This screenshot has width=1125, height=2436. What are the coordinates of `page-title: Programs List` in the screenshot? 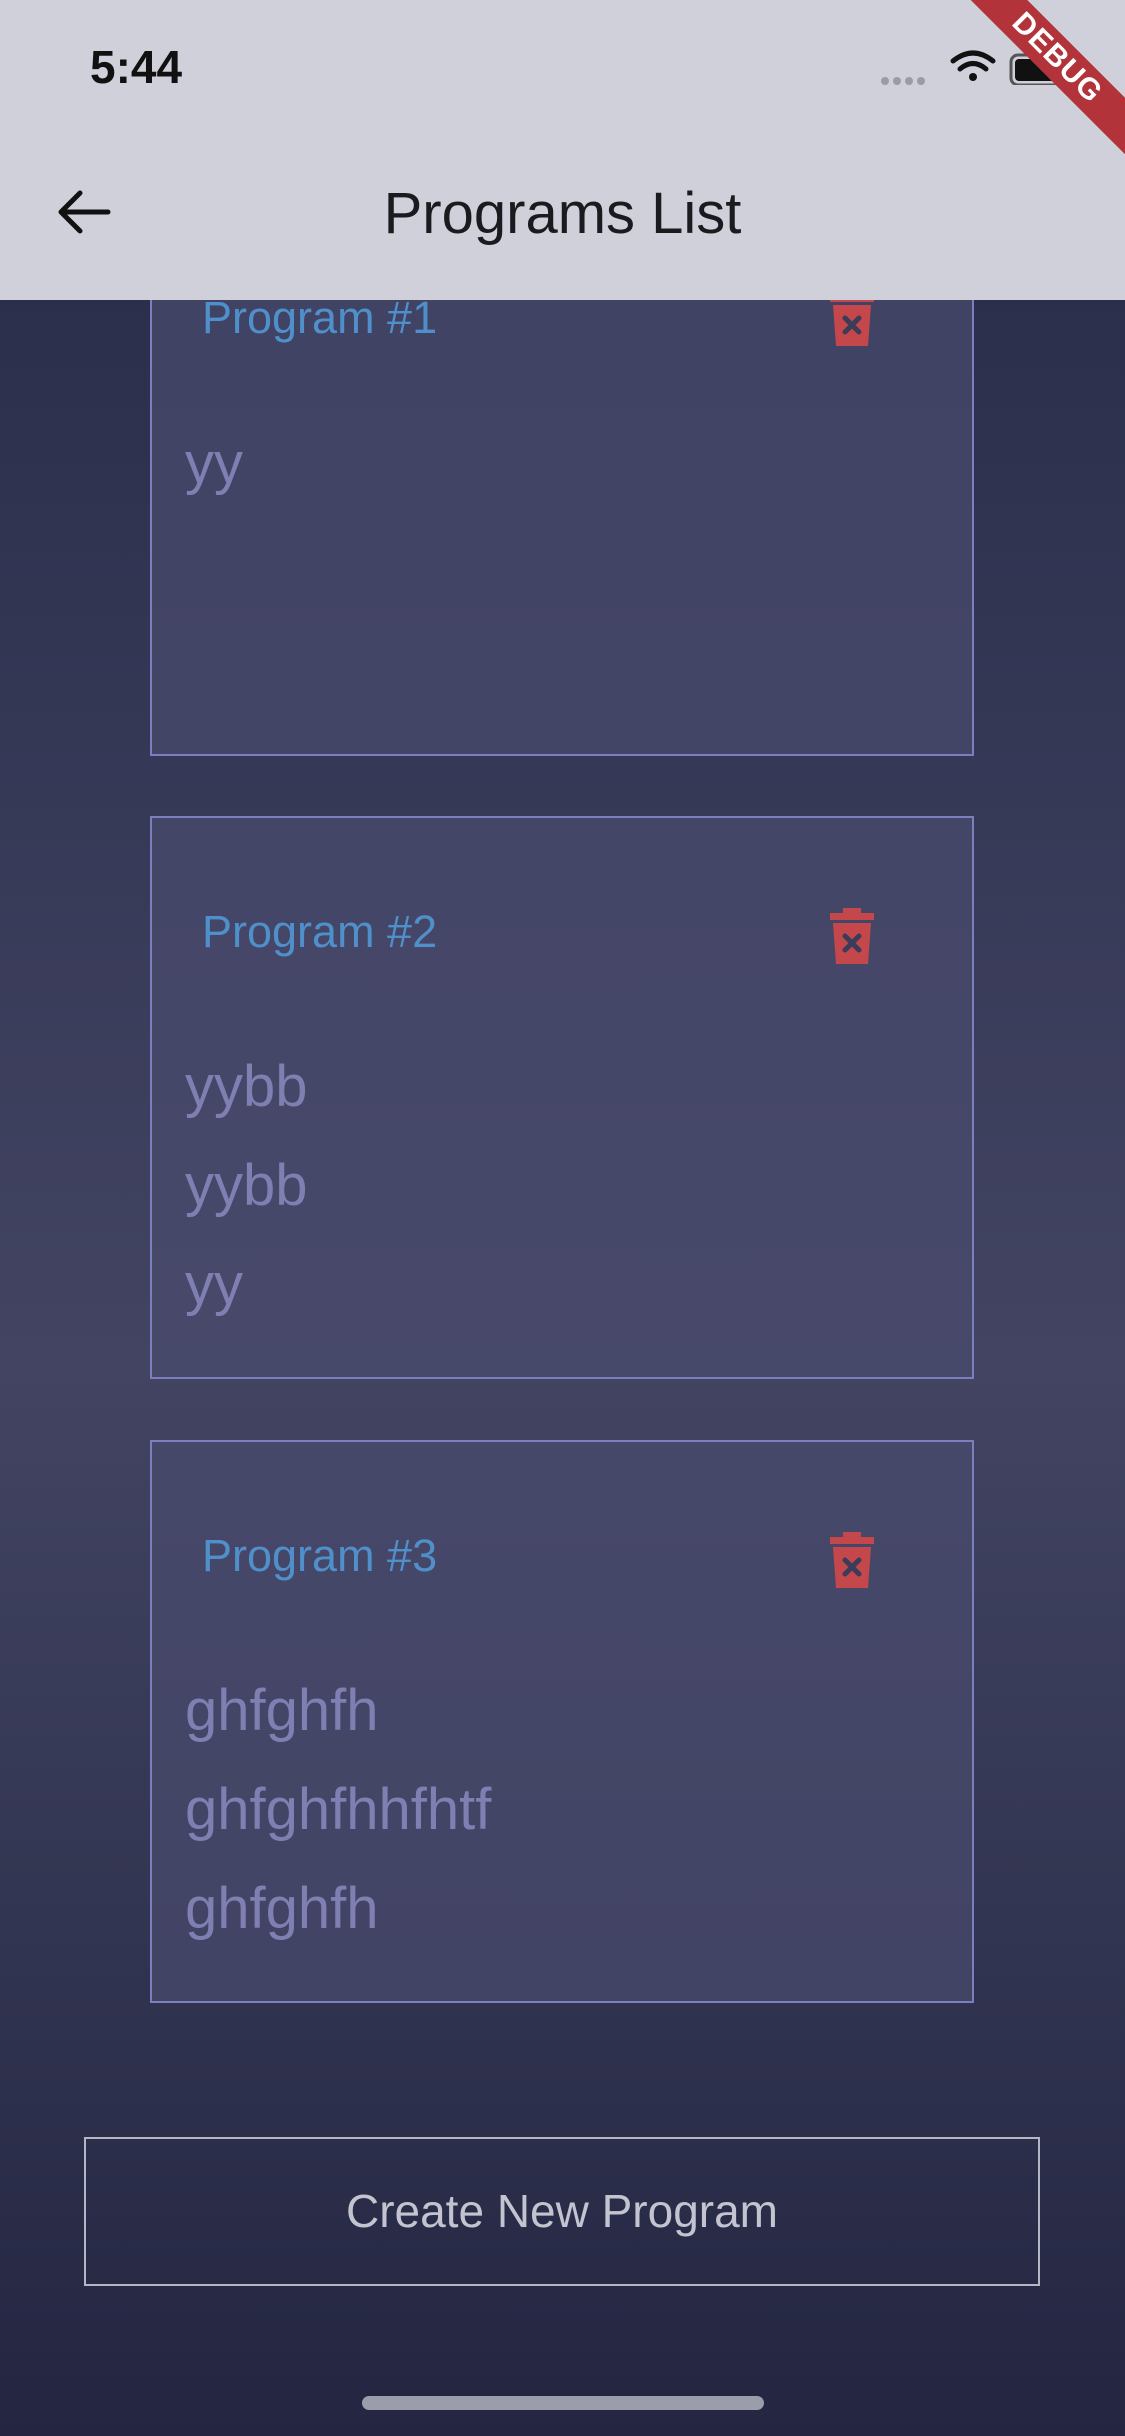 It's located at (562, 213).